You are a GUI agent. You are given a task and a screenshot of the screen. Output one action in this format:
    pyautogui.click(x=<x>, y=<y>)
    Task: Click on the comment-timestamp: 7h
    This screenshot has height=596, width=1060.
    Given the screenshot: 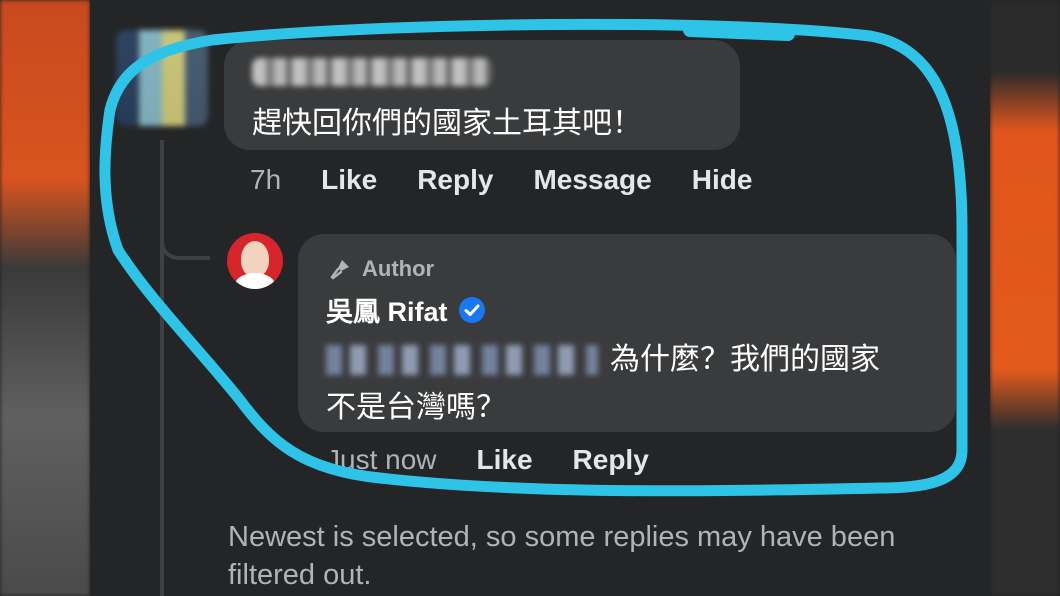 What is the action you would take?
    pyautogui.click(x=265, y=180)
    